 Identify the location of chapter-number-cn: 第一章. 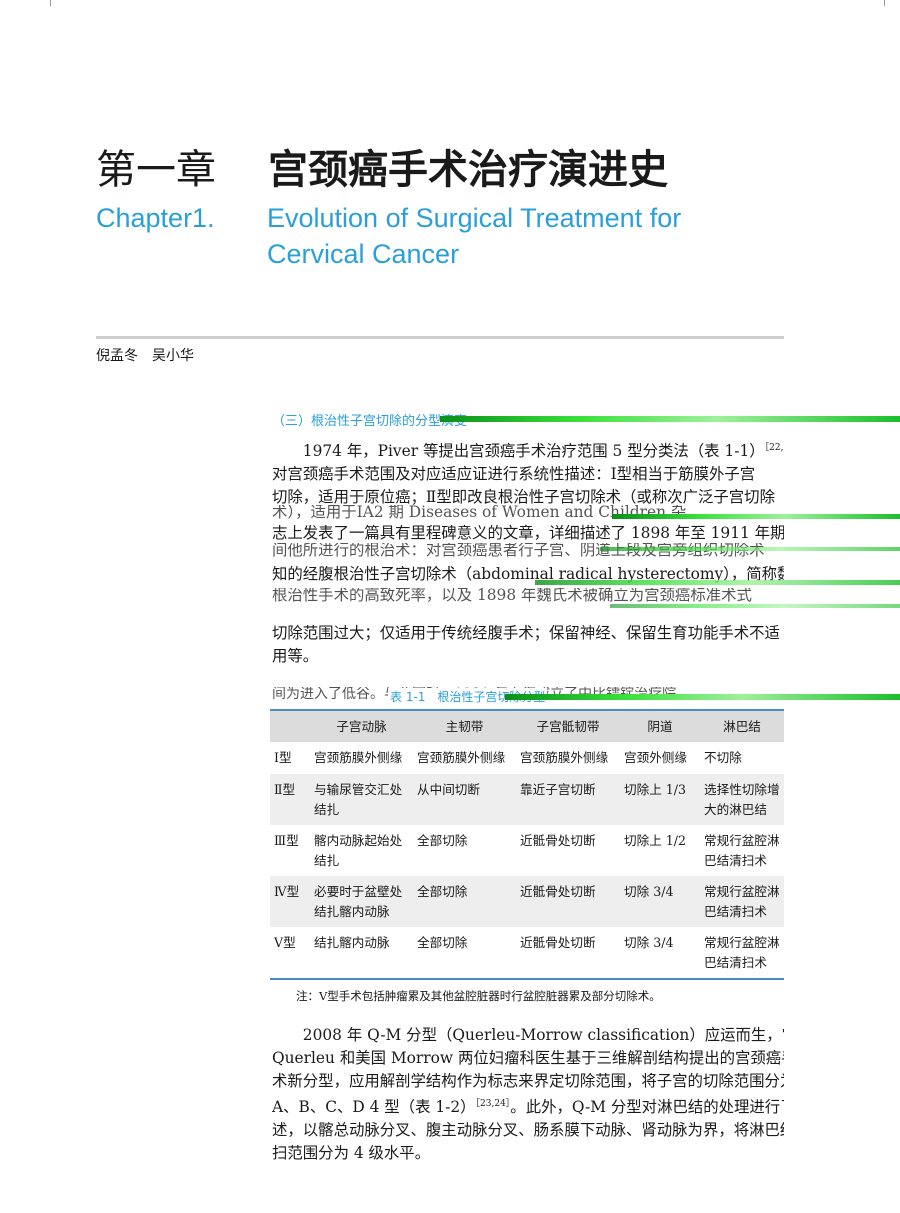
(156, 170).